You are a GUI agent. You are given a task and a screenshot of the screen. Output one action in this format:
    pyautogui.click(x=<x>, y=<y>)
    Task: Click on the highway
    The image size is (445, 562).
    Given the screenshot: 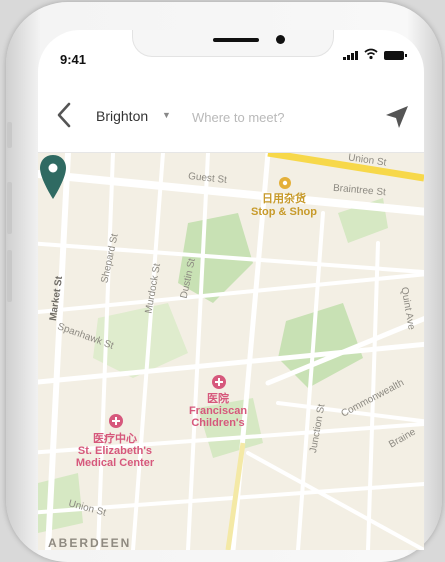 What is the action you would take?
    pyautogui.click(x=345, y=167)
    